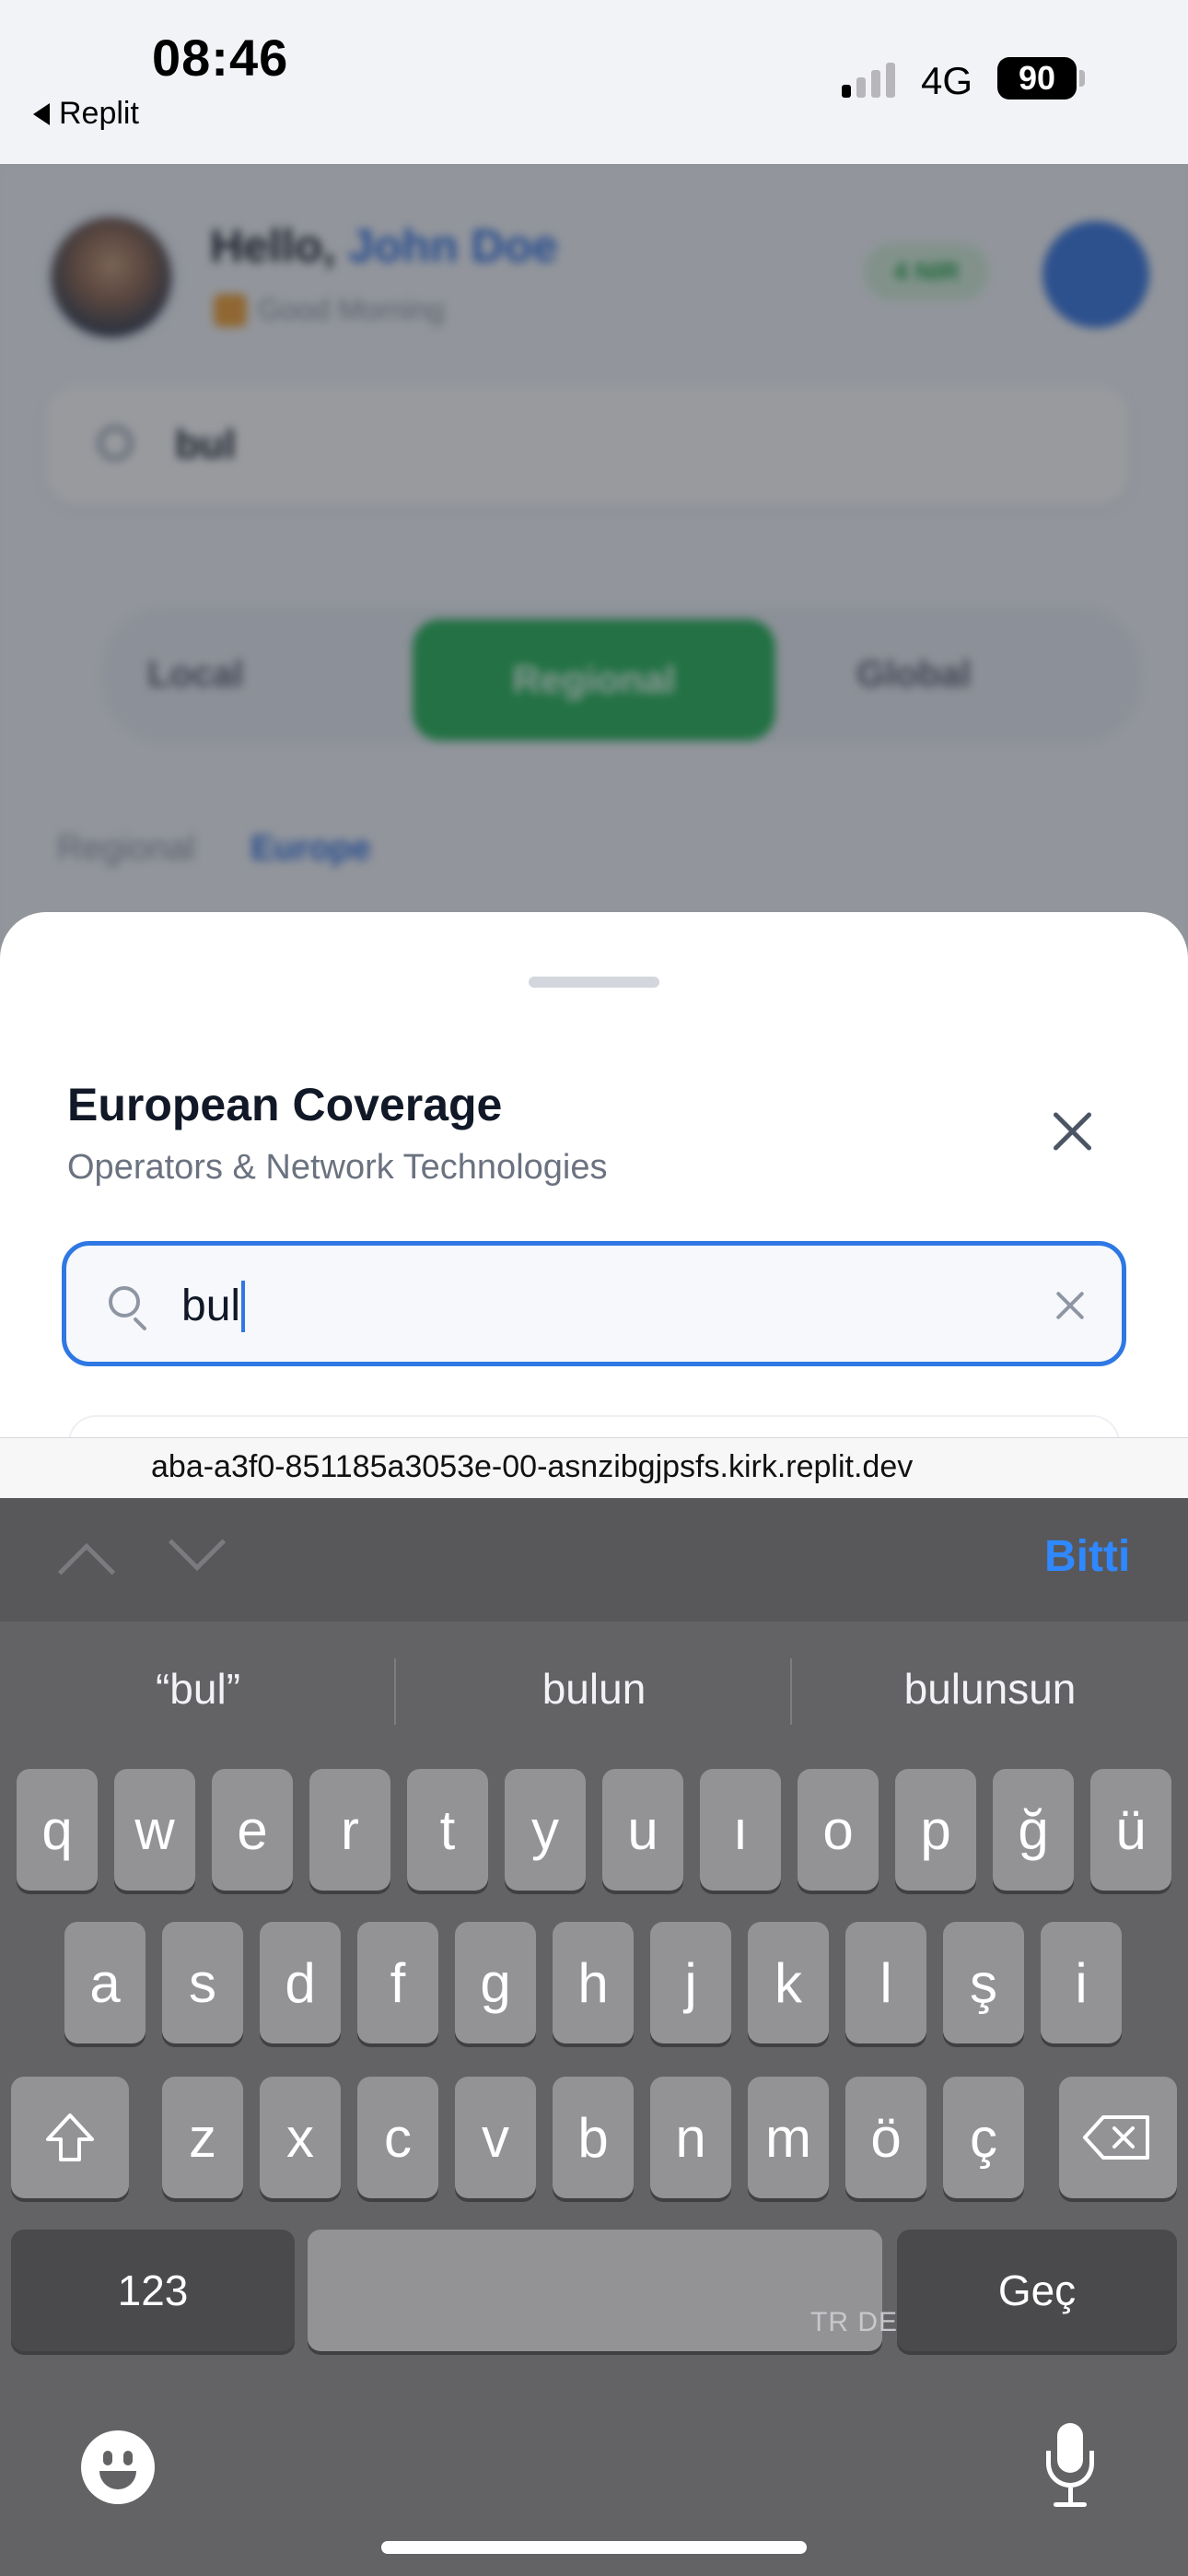 Image resolution: width=1188 pixels, height=2576 pixels. What do you see at coordinates (99, 113) in the screenshot?
I see `back-to-app-label: Replit` at bounding box center [99, 113].